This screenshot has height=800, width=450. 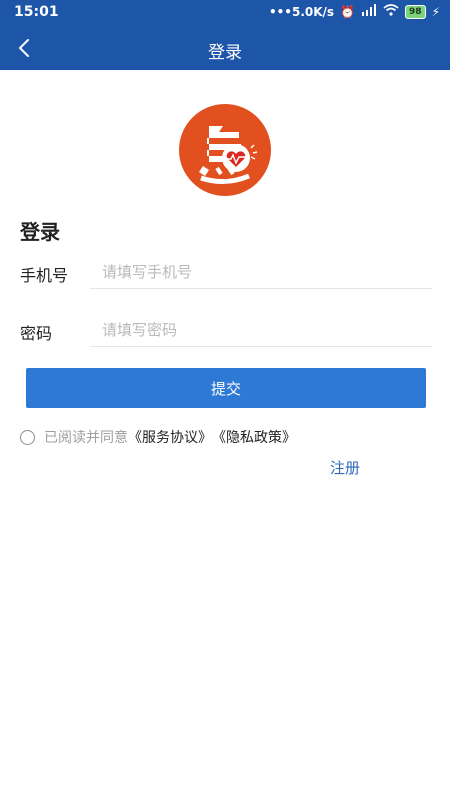 I want to click on register-link: 注册, so click(x=345, y=467).